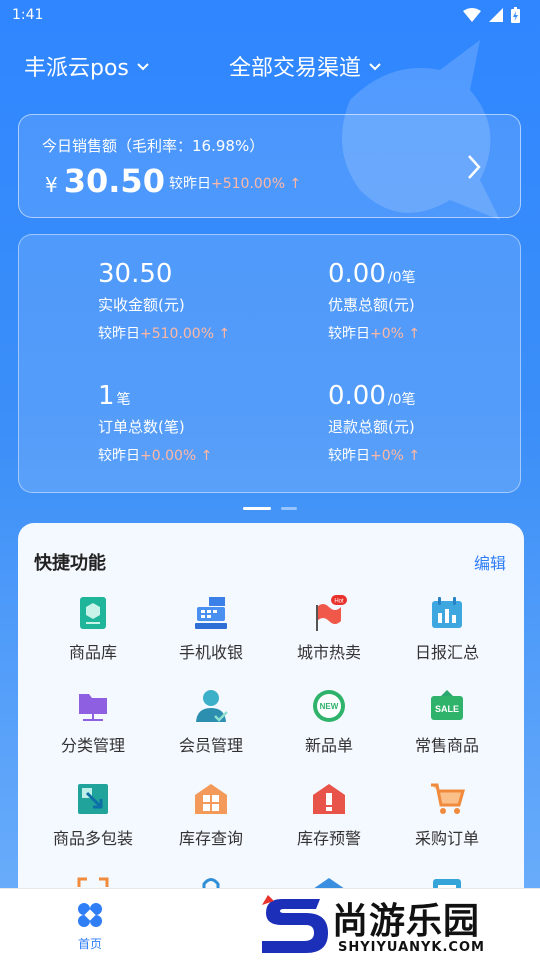 The image size is (540, 960). Describe the element at coordinates (406, 921) in the screenshot. I see `watermark-text: 尚游乐园` at that location.